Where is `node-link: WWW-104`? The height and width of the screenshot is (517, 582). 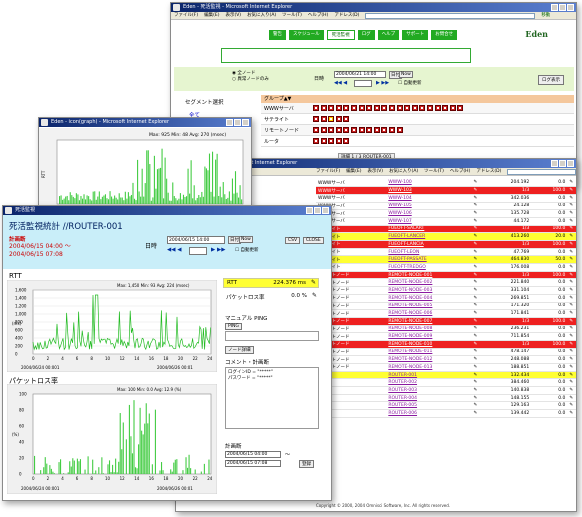
node-link: WWW-104 is located at coordinates (428, 198).